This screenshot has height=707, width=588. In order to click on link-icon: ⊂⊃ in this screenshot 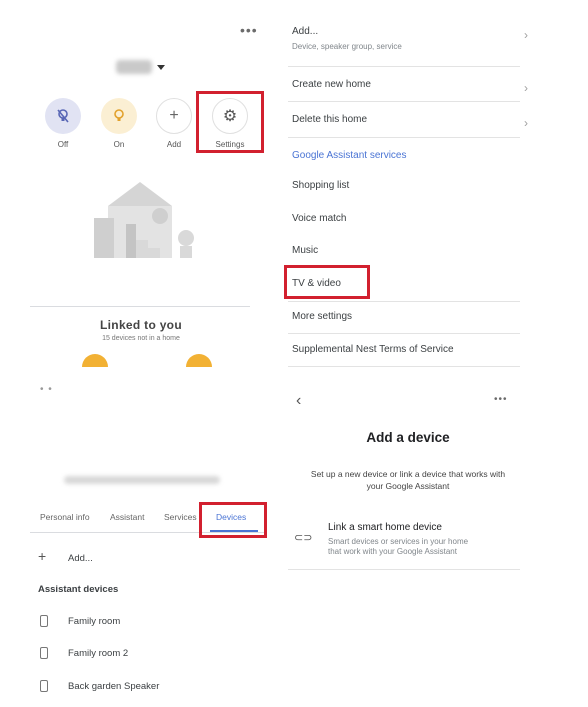, I will do `click(303, 538)`.